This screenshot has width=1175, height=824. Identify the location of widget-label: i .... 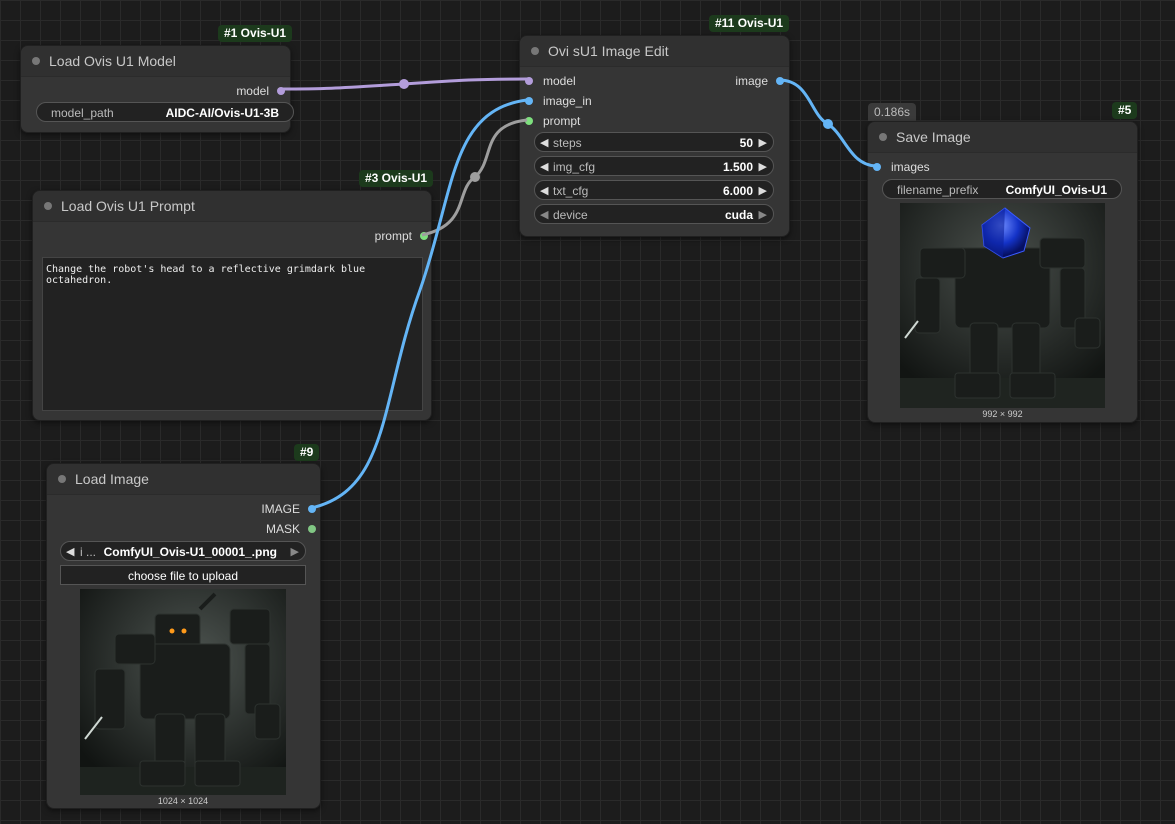
(88, 552).